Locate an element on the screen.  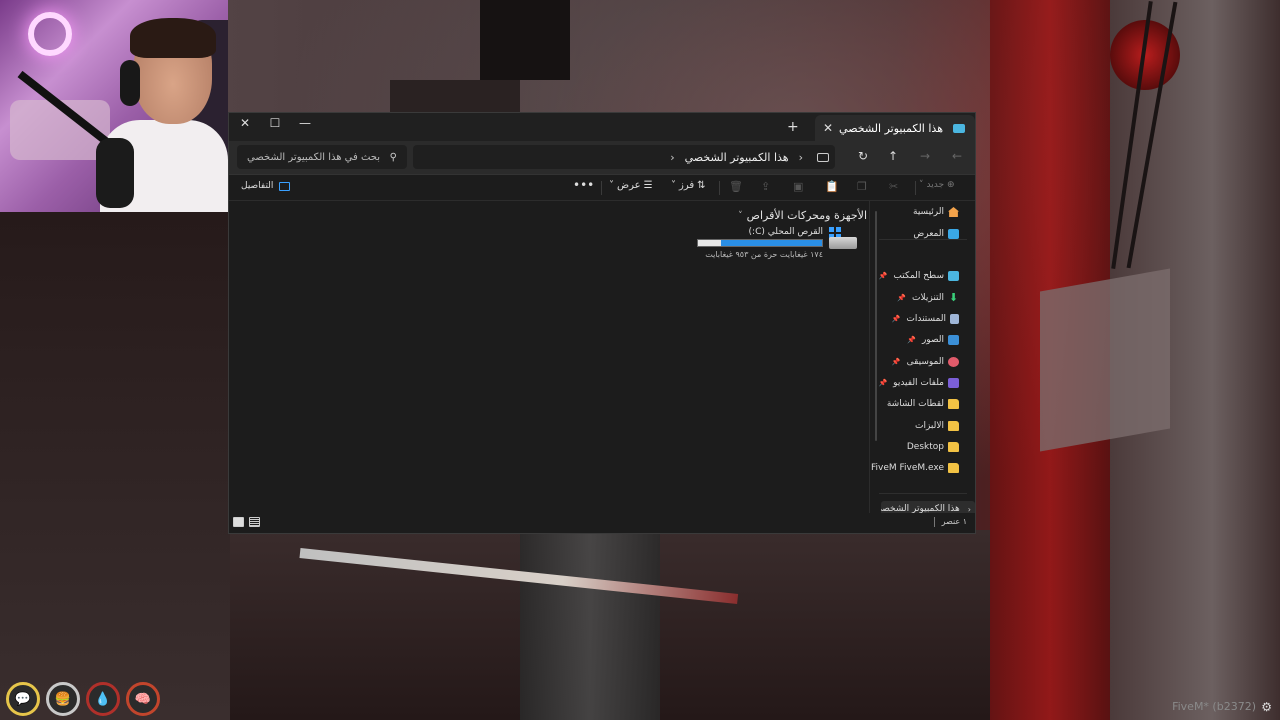
more-options-button: ••• is located at coordinates (583, 185).